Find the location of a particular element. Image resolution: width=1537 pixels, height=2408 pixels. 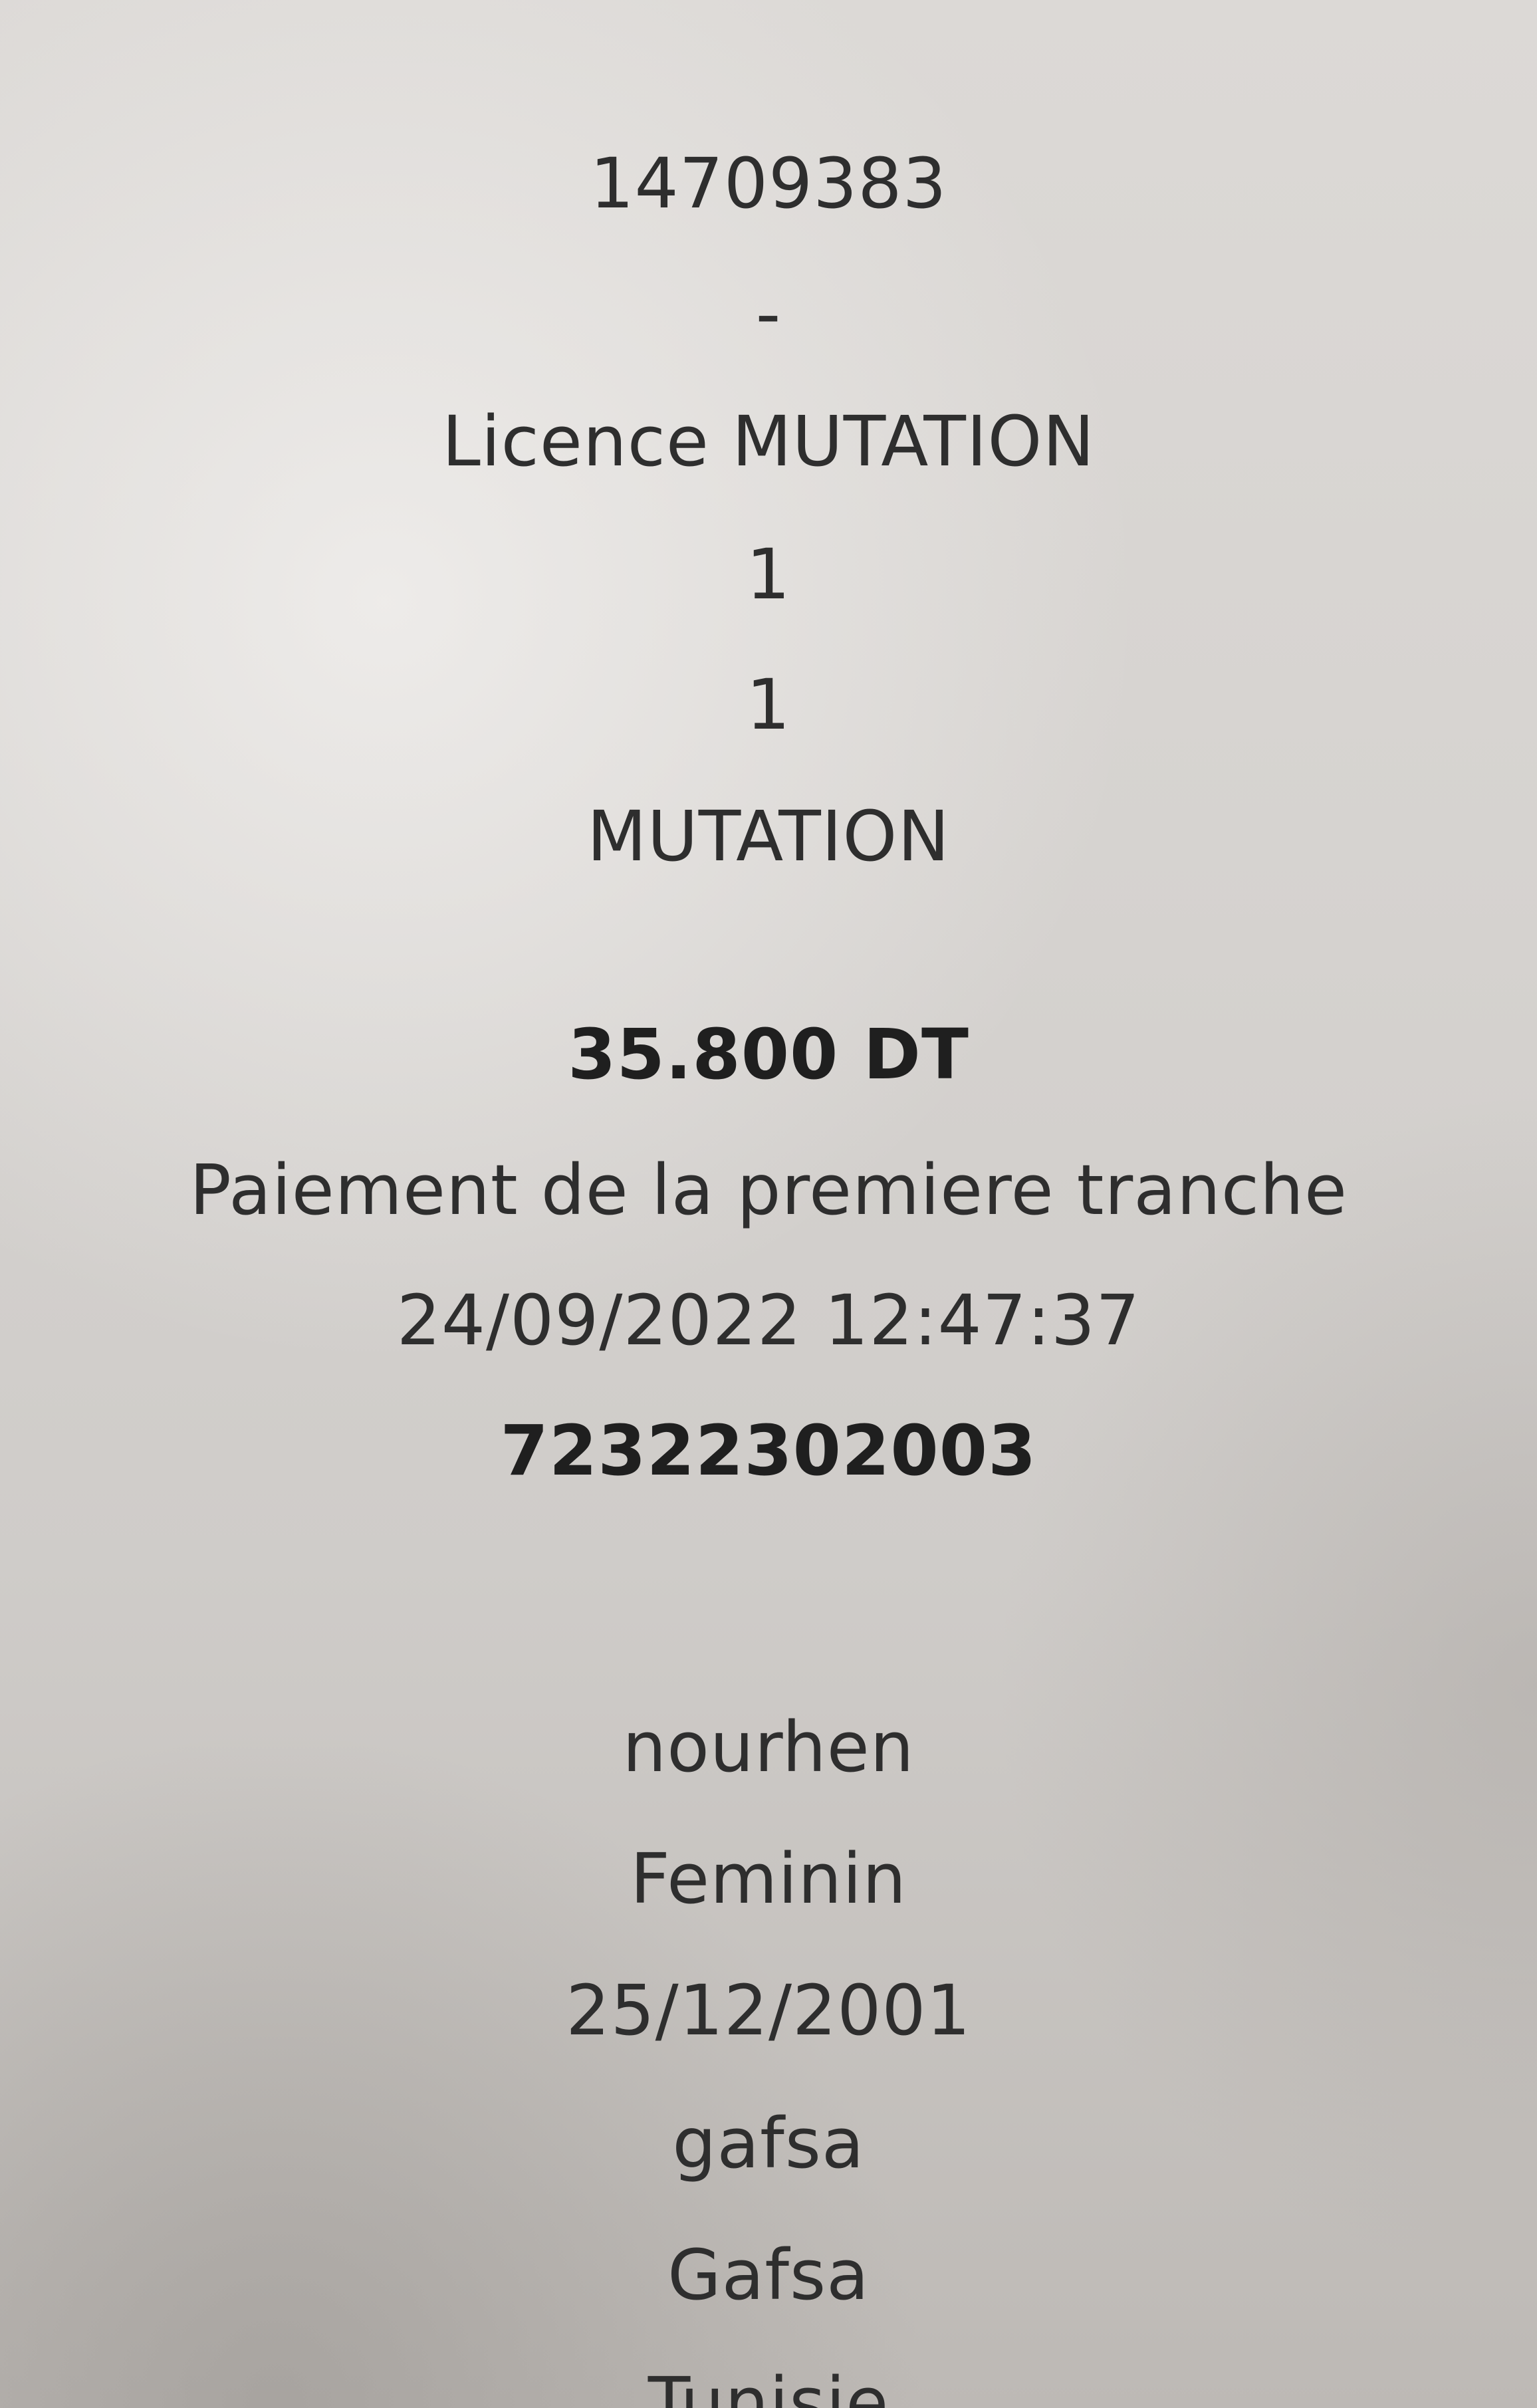

quantity-line-2: 1 is located at coordinates (769, 705).